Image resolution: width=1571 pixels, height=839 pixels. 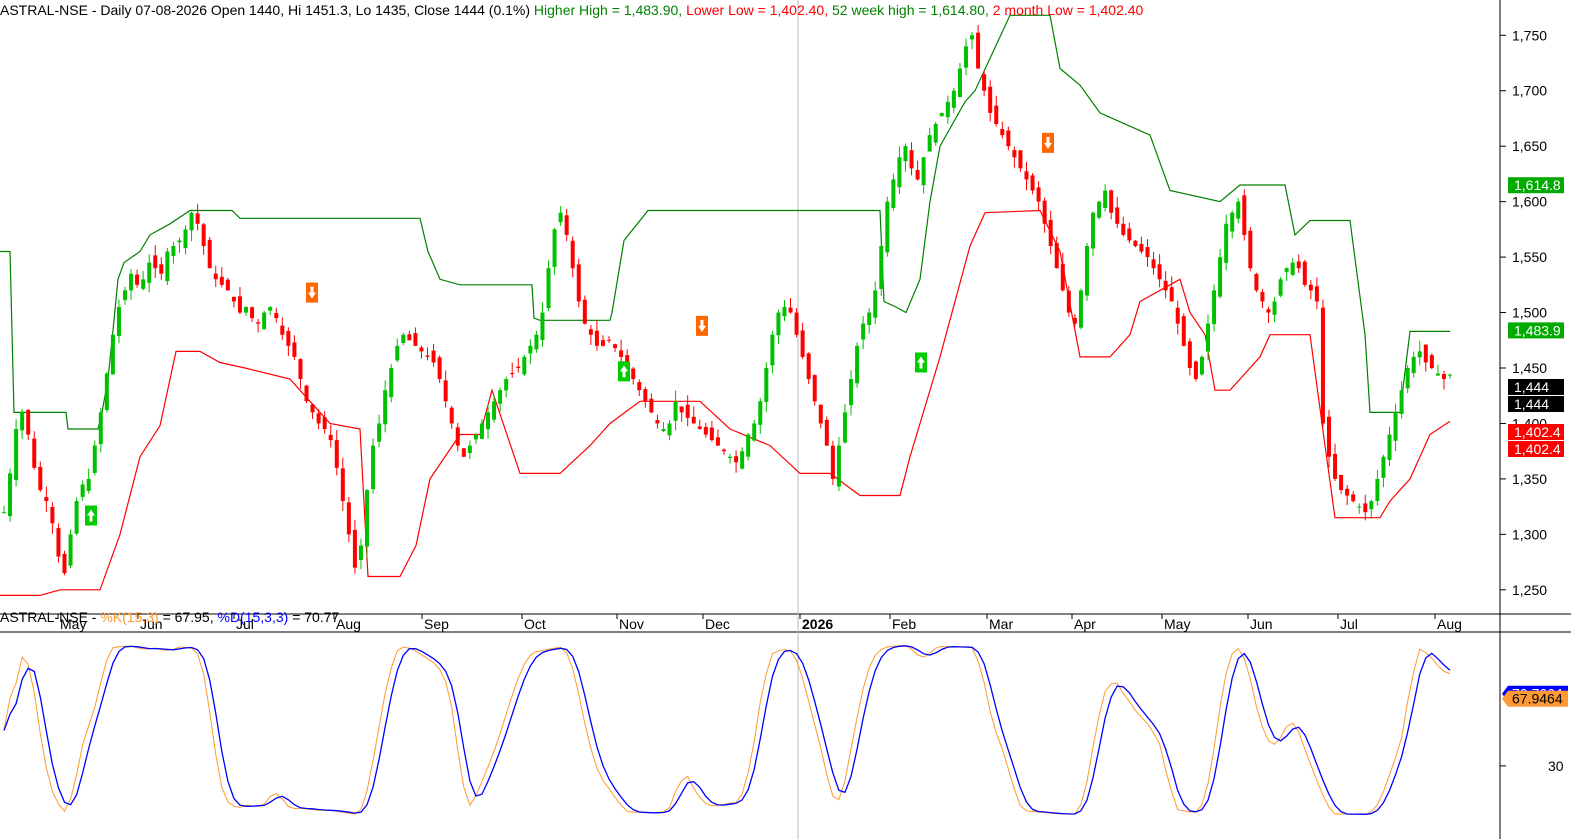 What do you see at coordinates (188, 617) in the screenshot?
I see `stoch-k-value: = 67.95,` at bounding box center [188, 617].